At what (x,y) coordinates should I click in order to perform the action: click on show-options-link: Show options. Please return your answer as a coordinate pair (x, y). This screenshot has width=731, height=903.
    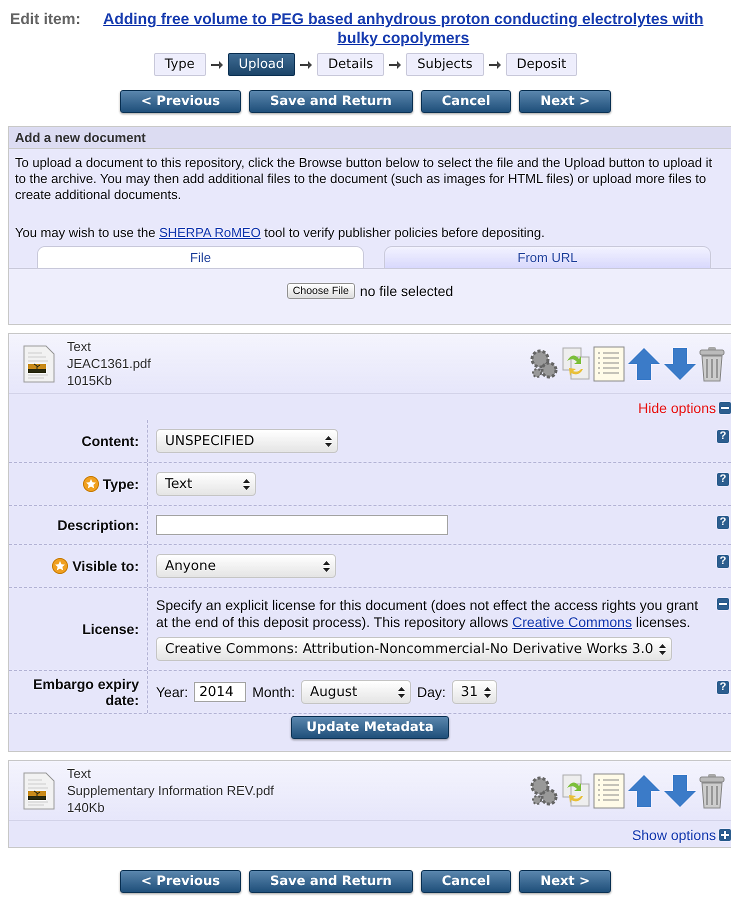
    Looking at the image, I should click on (674, 835).